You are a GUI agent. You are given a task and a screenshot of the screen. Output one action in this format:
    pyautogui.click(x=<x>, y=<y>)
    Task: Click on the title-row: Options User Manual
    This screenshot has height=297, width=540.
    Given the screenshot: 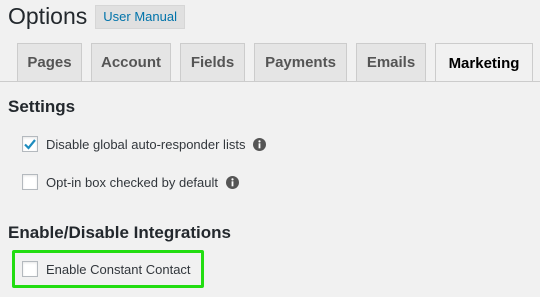 What is the action you would take?
    pyautogui.click(x=96, y=16)
    